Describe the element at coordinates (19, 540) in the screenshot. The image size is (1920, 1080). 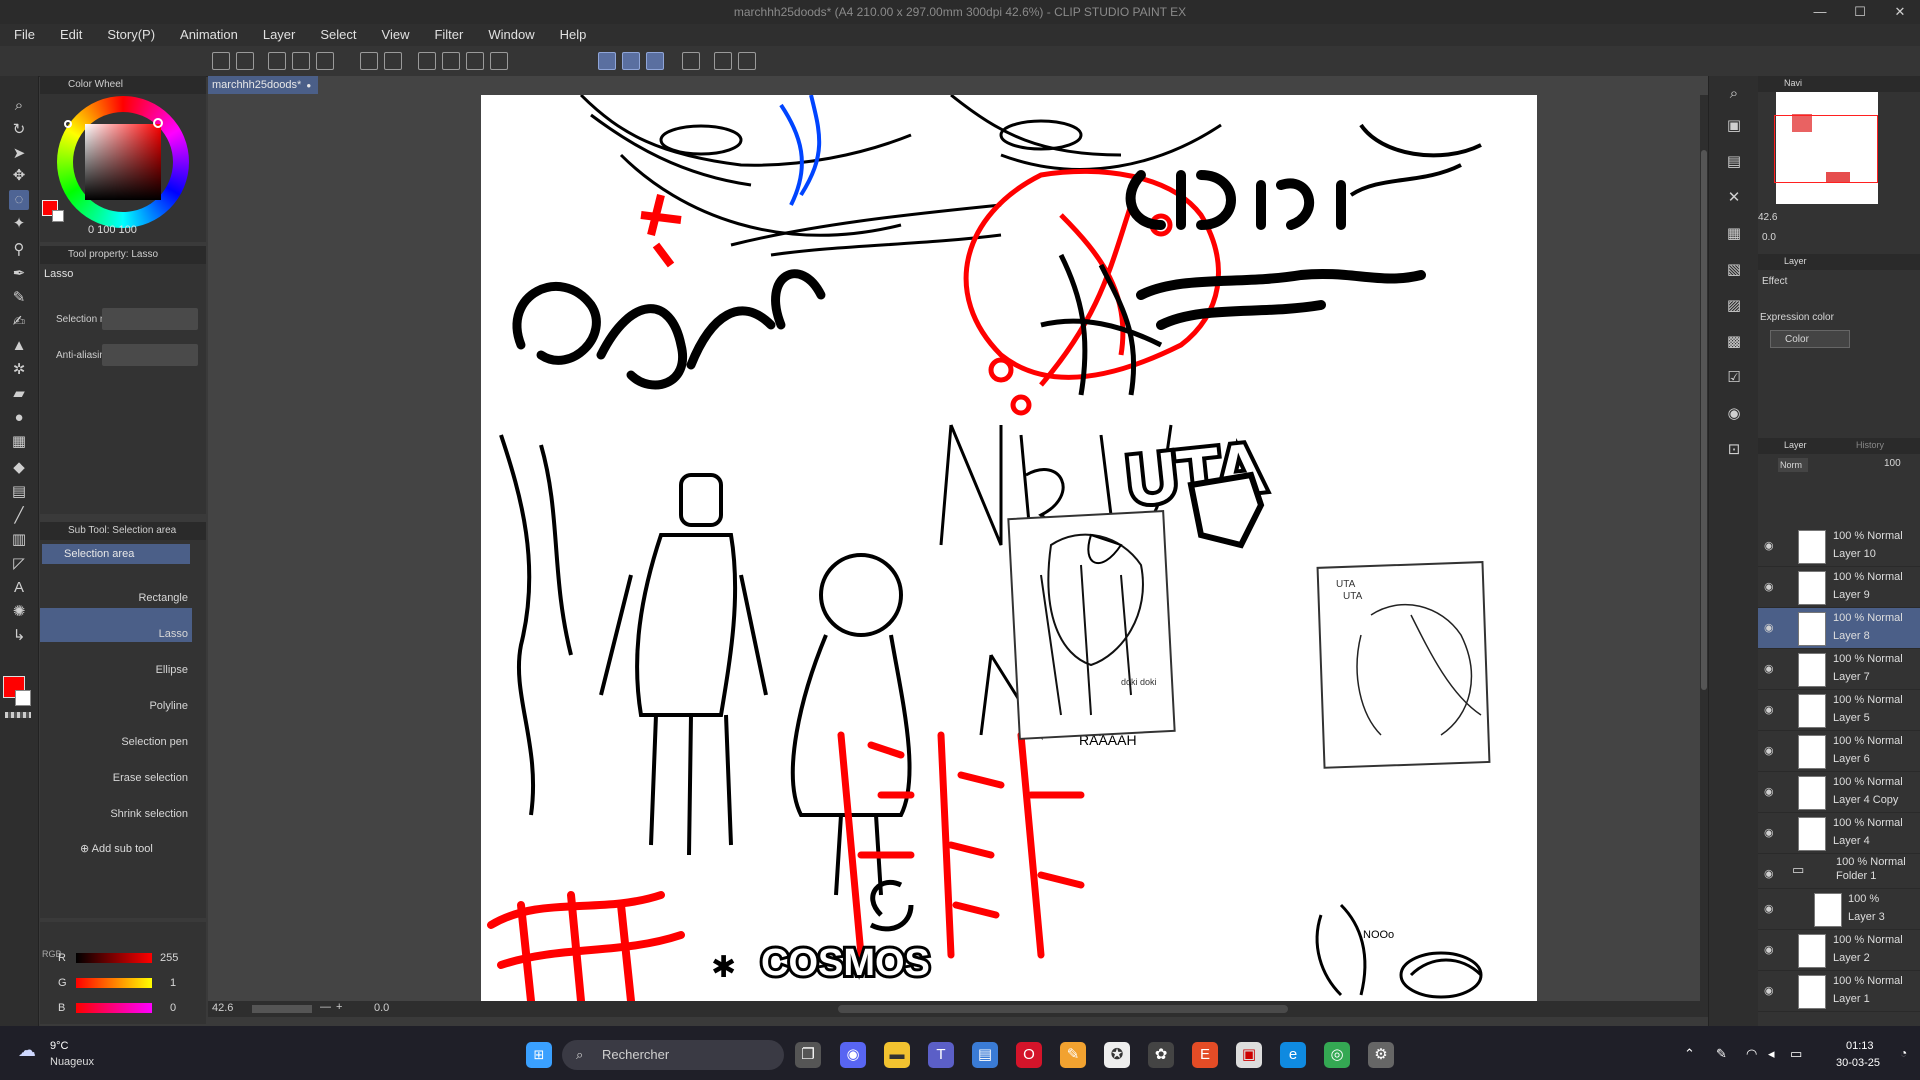
I see `frame-tool-icon: ▥` at that location.